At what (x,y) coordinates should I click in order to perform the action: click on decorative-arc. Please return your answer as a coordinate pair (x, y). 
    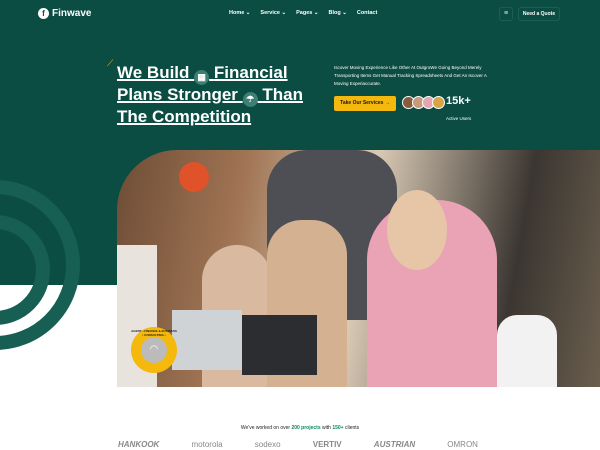
    Looking at the image, I should click on (25, 270).